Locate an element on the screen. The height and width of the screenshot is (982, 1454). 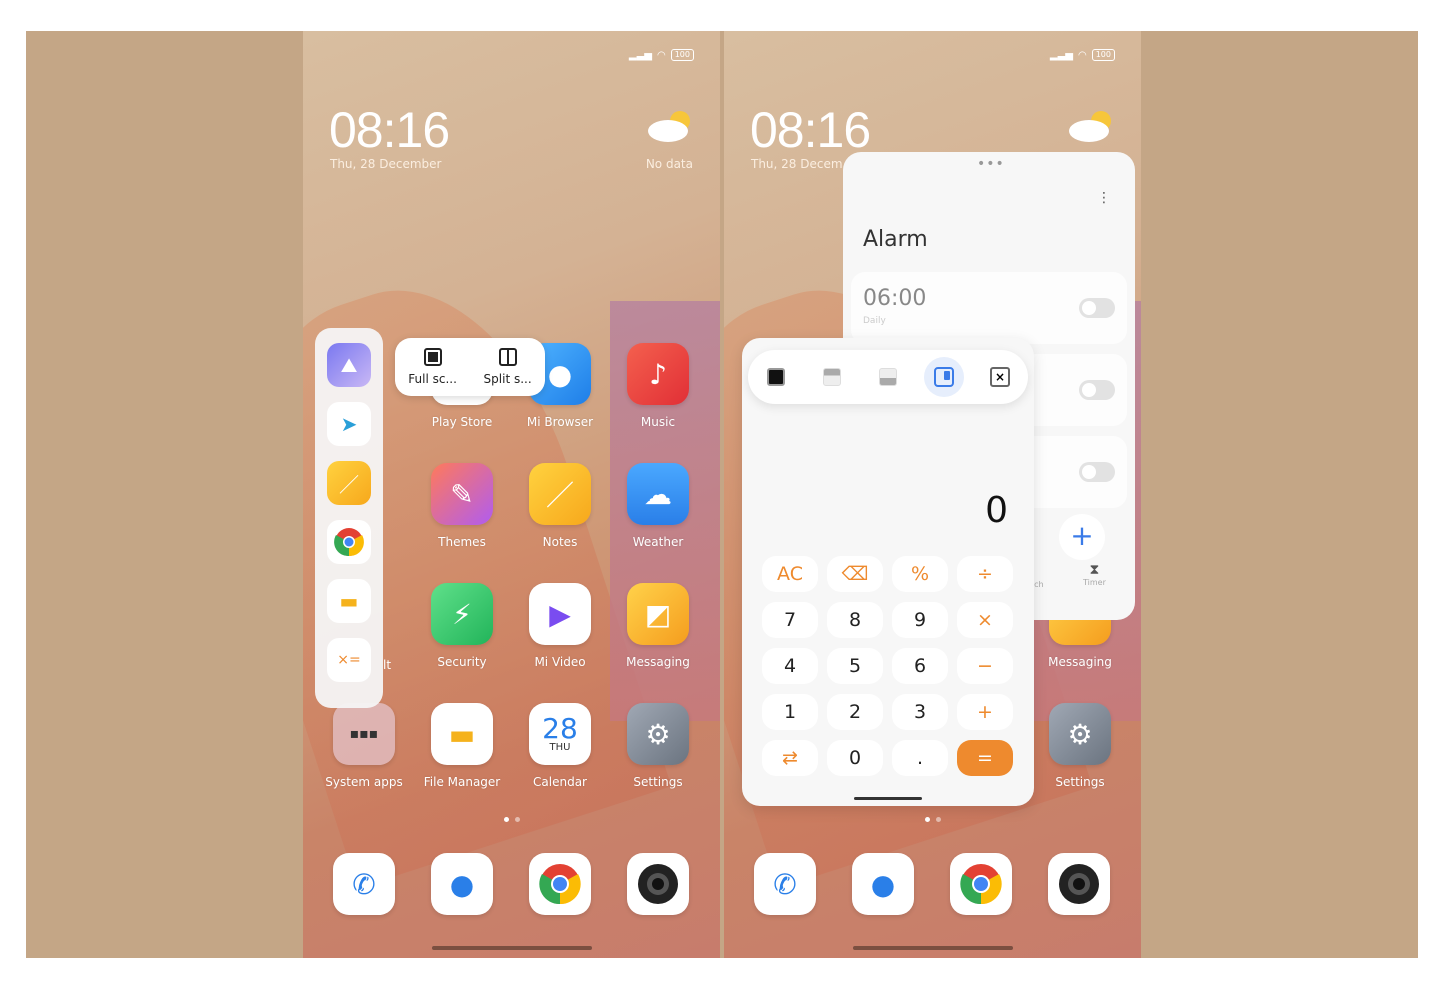
add-alarm-button: + is located at coordinates (1082, 537).